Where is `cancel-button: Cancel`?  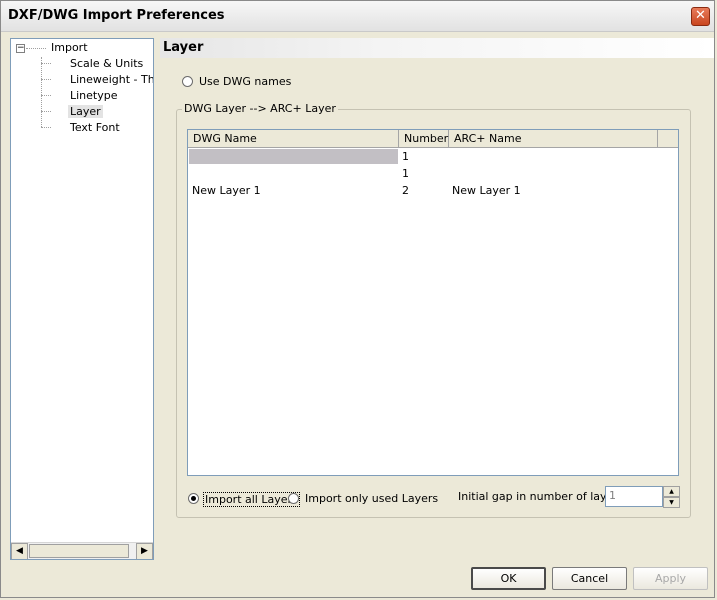
cancel-button: Cancel is located at coordinates (589, 578).